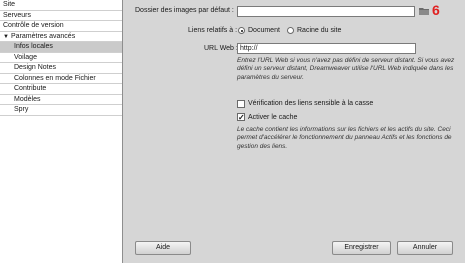 This screenshot has height=263, width=465. What do you see at coordinates (273, 117) in the screenshot?
I see `enable-cache-label: Activer le cache` at bounding box center [273, 117].